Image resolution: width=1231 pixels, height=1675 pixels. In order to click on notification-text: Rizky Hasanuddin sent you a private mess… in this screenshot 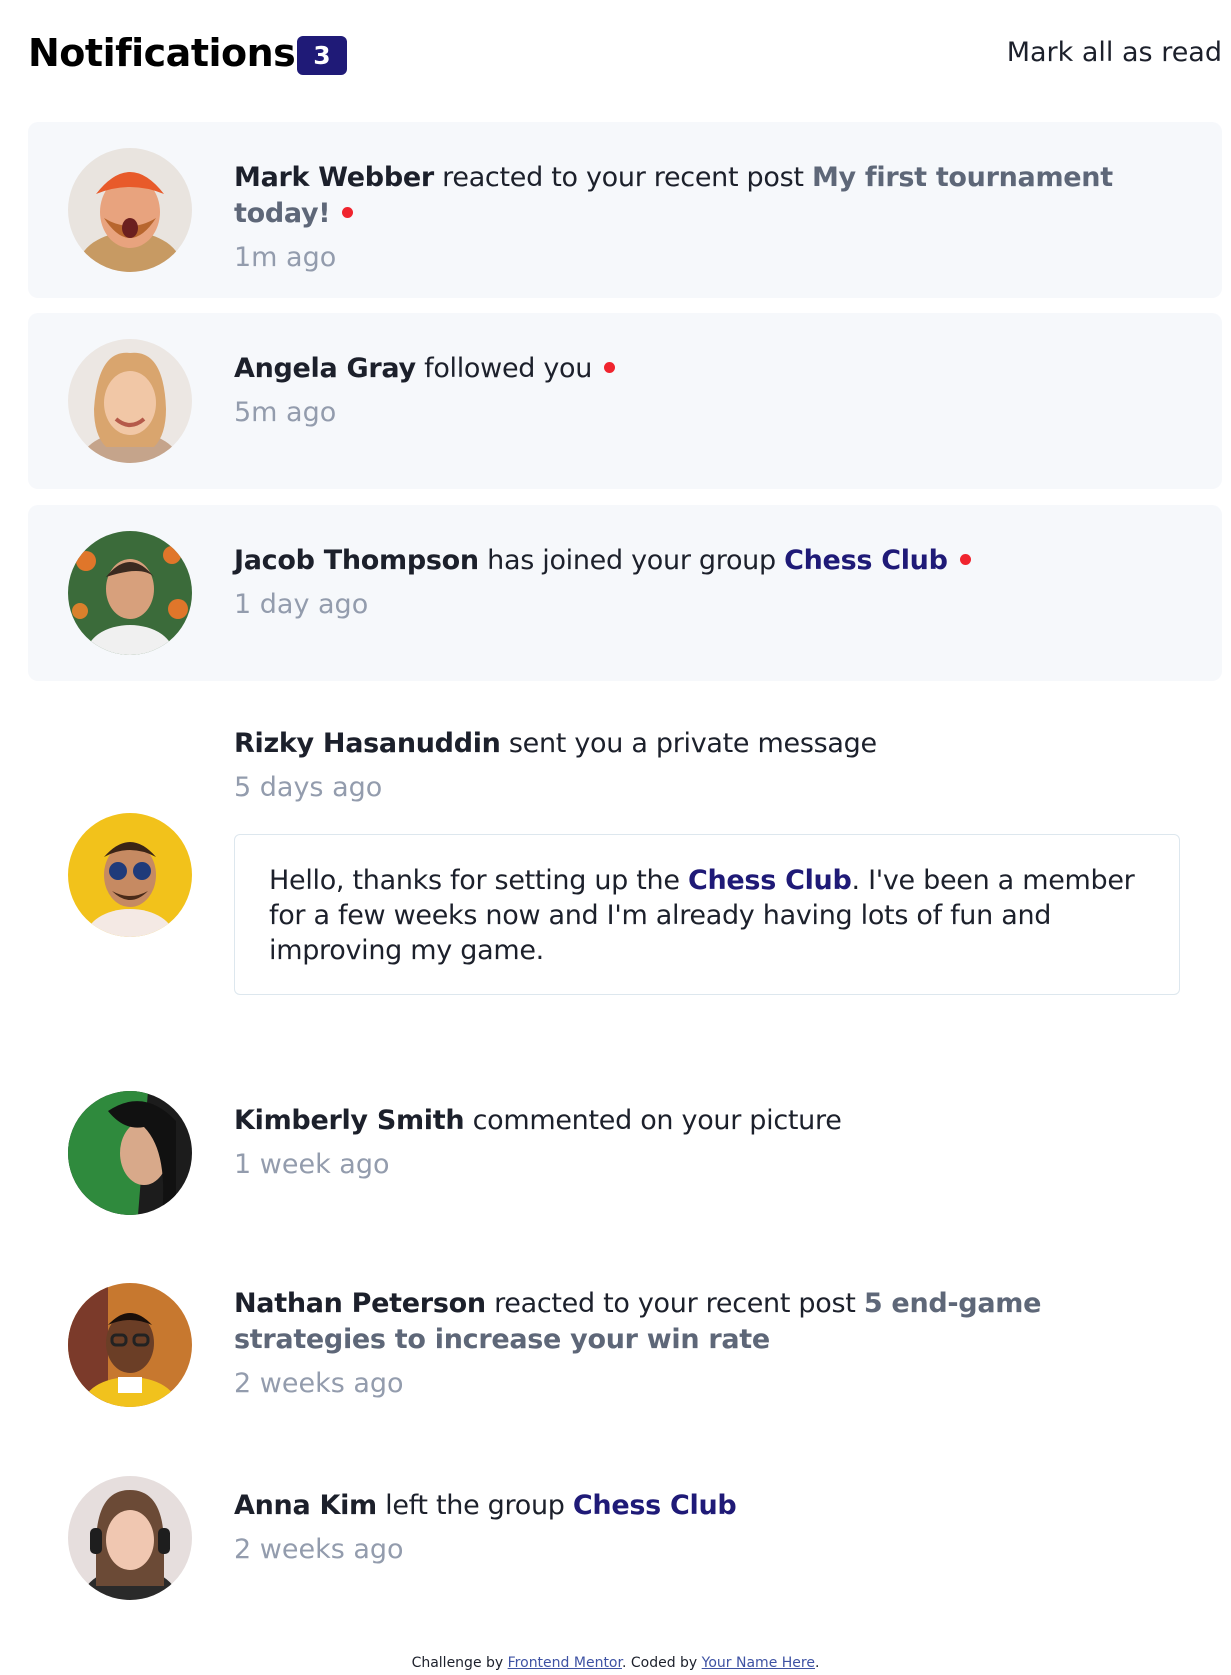, I will do `click(708, 744)`.